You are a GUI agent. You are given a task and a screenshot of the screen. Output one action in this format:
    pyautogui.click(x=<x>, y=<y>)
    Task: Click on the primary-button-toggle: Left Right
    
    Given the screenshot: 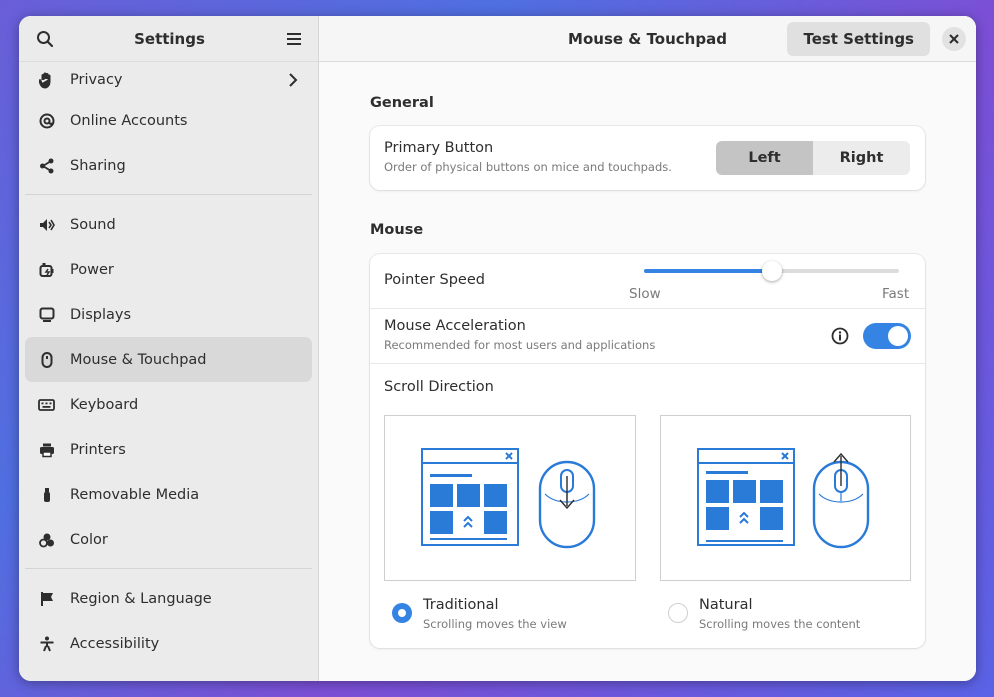 What is the action you would take?
    pyautogui.click(x=813, y=158)
    